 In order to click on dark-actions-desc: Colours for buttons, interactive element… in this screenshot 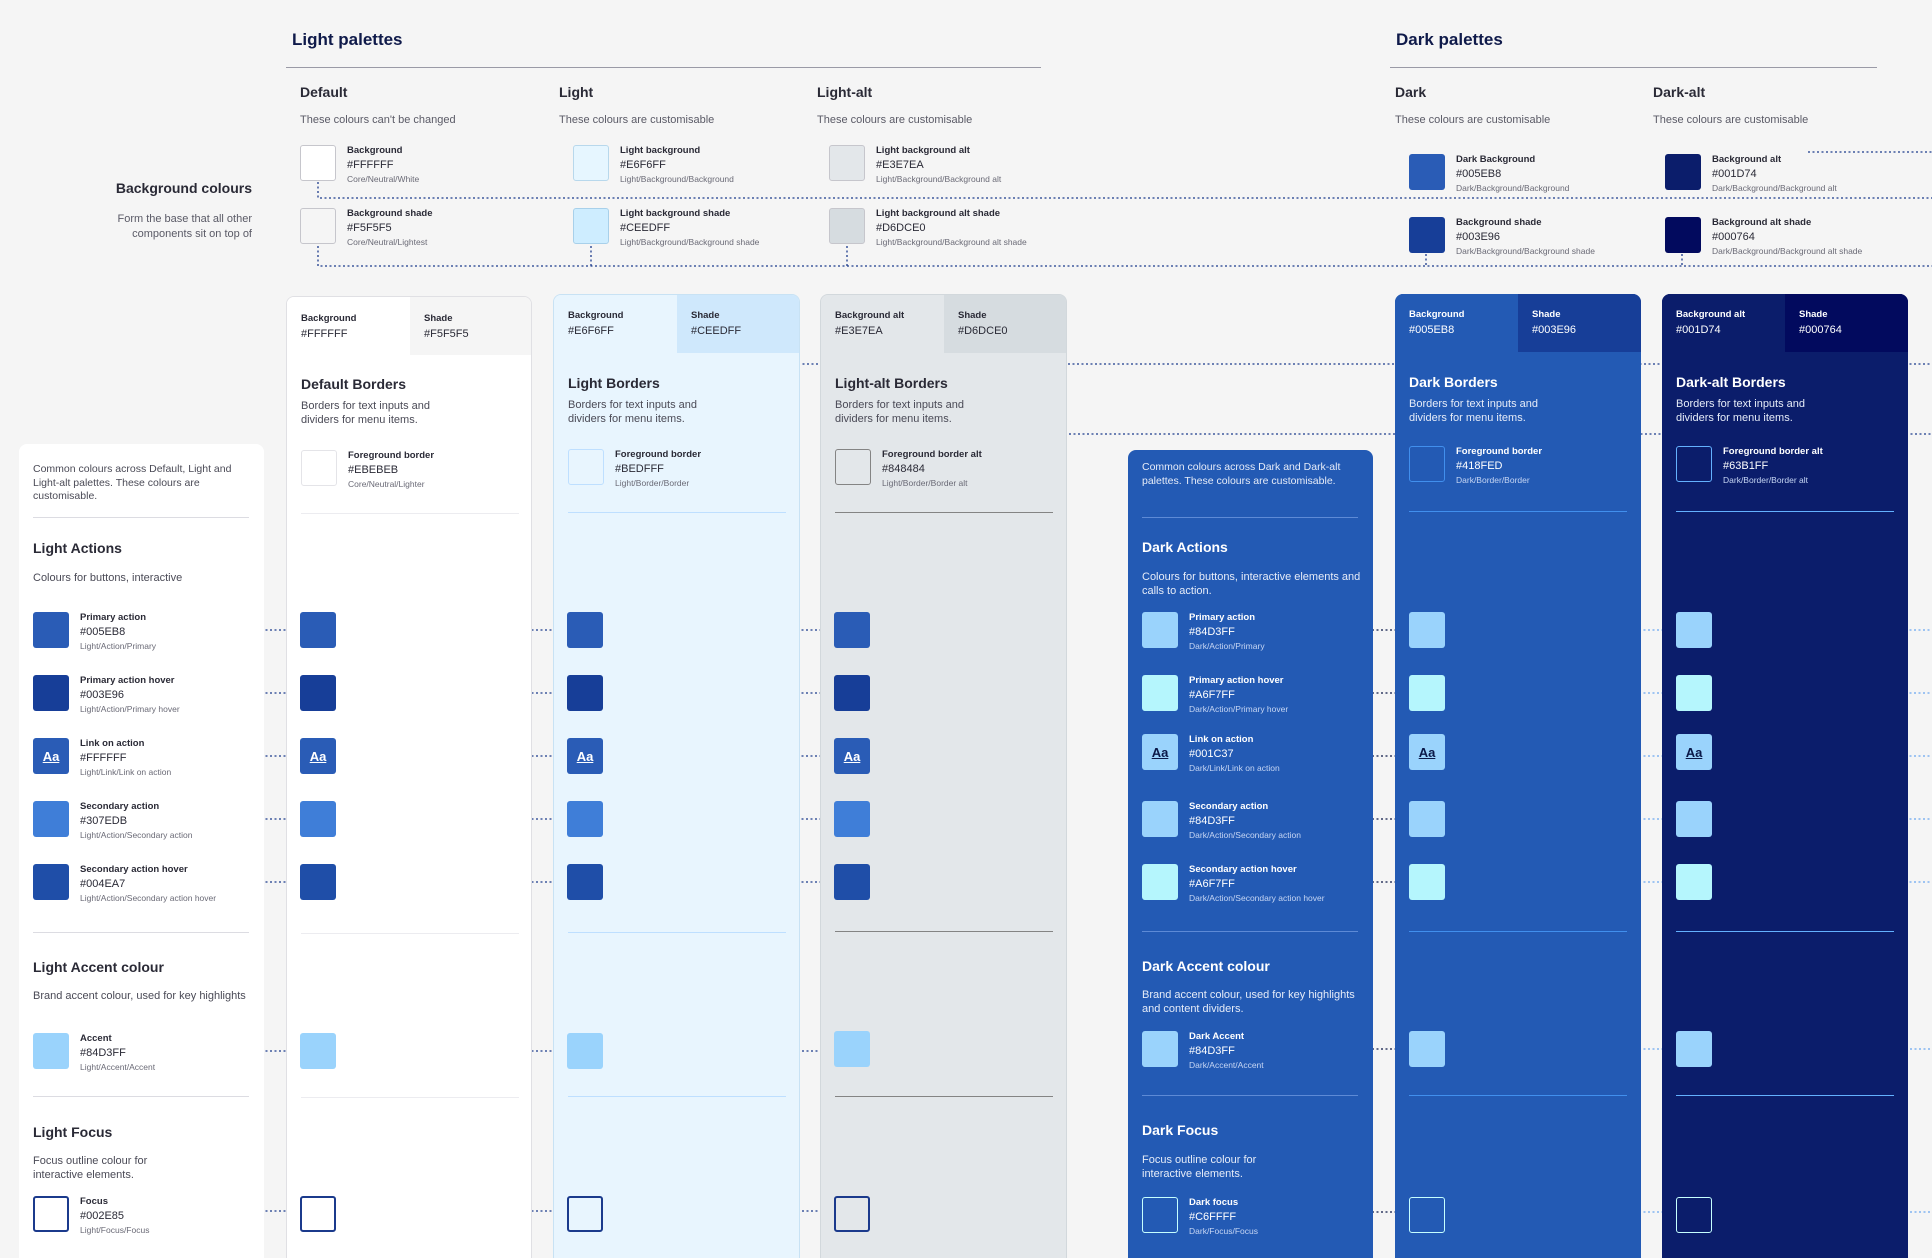, I will do `click(1251, 584)`.